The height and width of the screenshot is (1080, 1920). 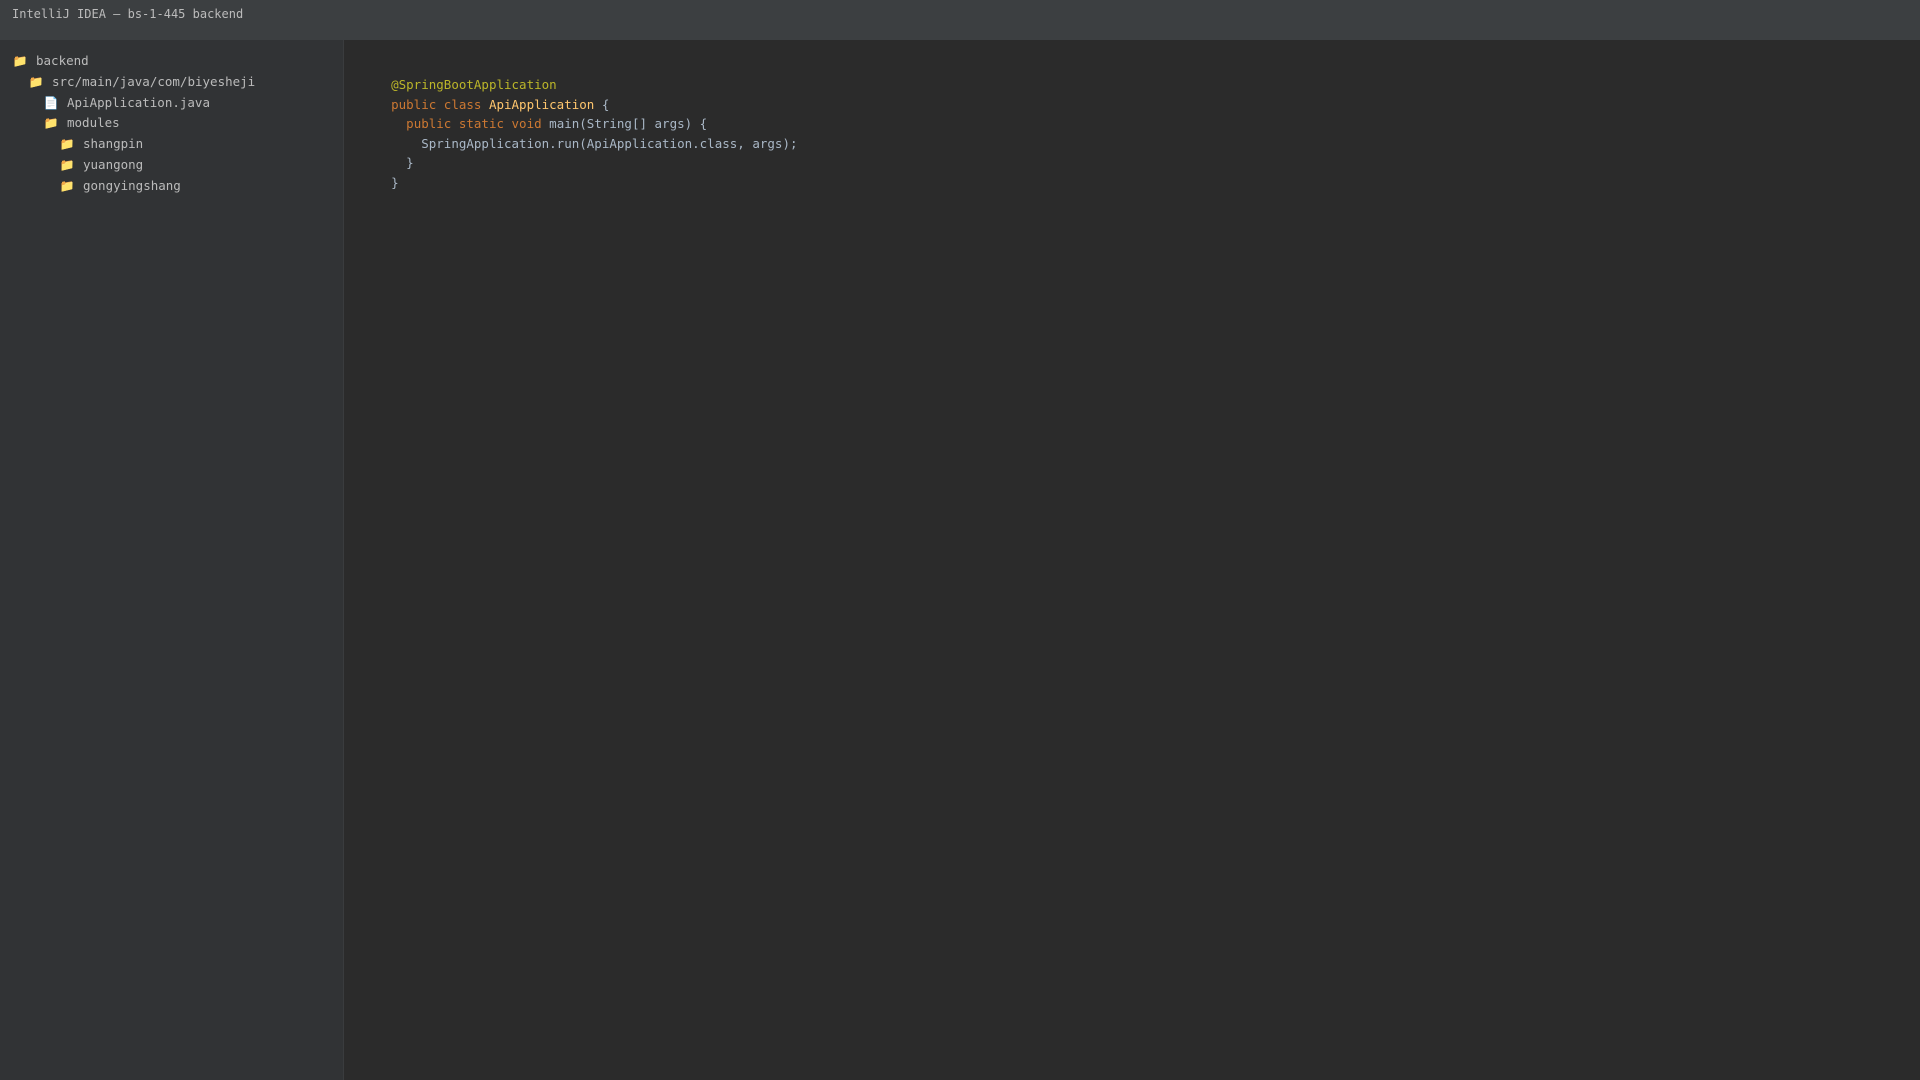 What do you see at coordinates (387, 151) in the screenshot?
I see `code-line-5: }` at bounding box center [387, 151].